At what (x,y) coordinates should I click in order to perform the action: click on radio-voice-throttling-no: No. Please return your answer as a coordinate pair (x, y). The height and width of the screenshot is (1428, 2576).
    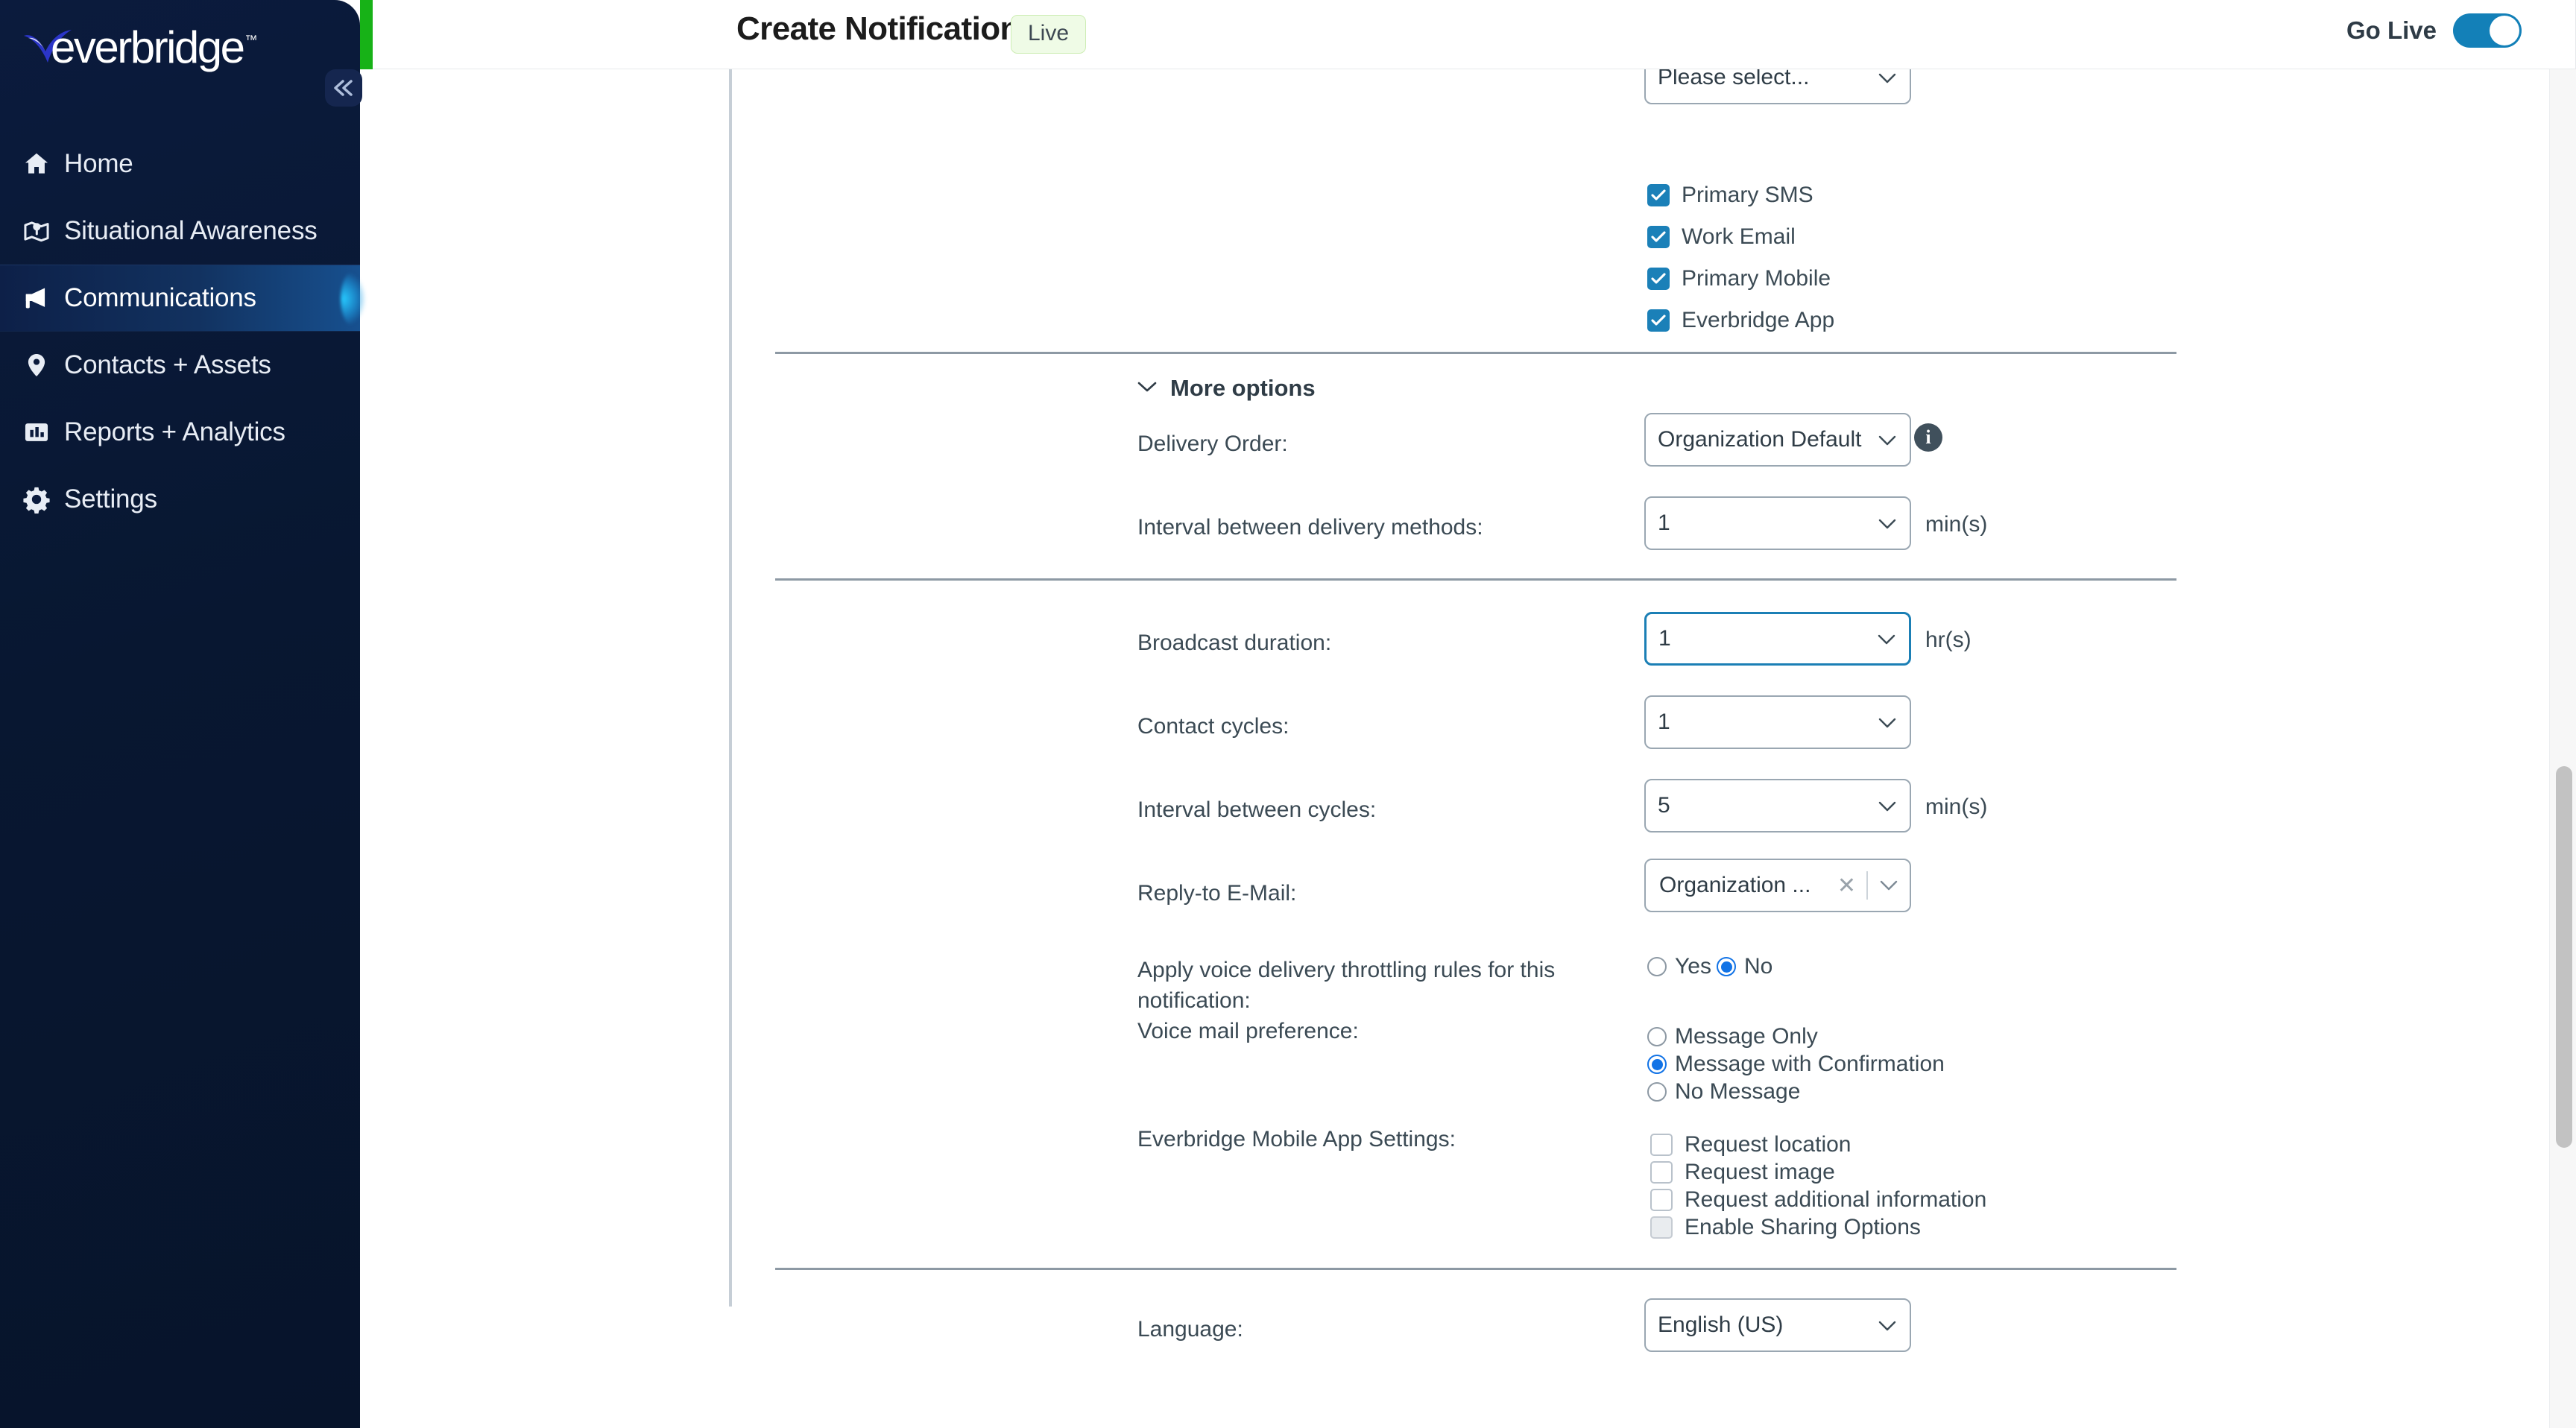
    Looking at the image, I should click on (1745, 966).